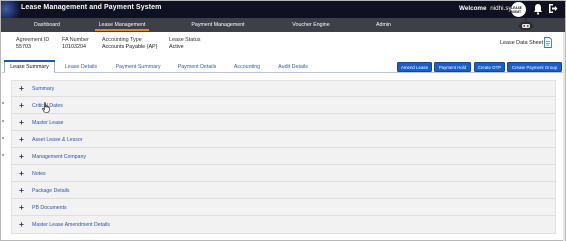 This screenshot has height=241, width=566. Describe the element at coordinates (176, 47) in the screenshot. I see `lease-status-value: Active` at that location.